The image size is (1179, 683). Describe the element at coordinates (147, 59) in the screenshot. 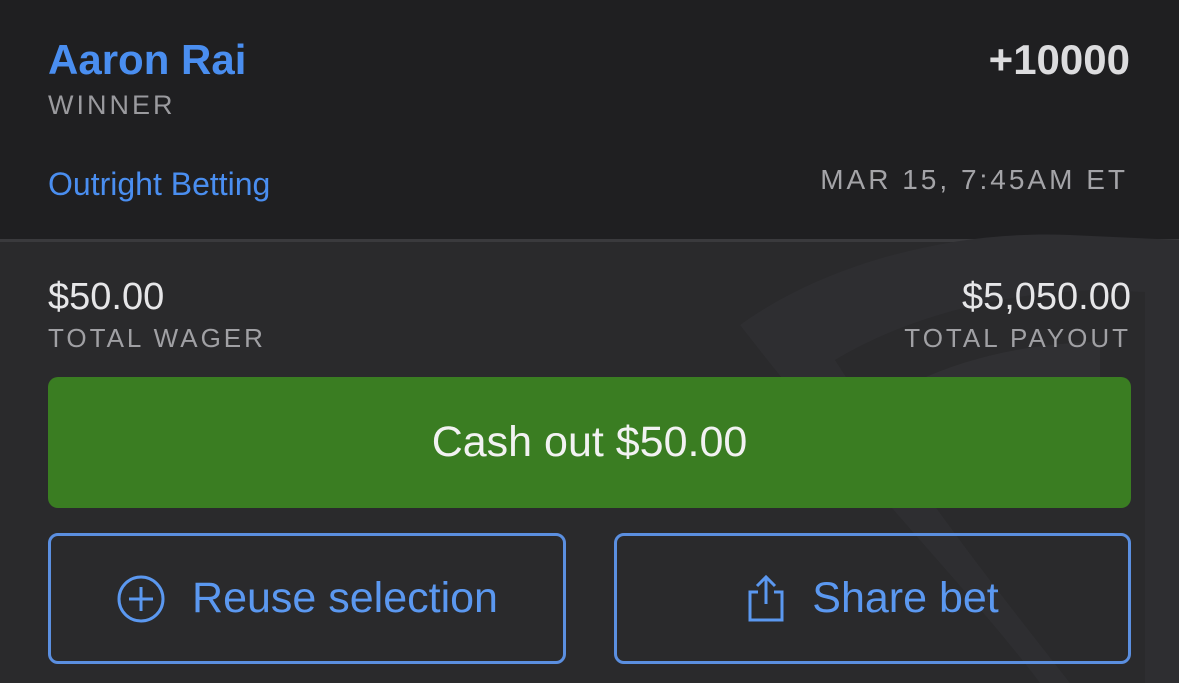

I see `selection-name: Aaron Rai` at that location.